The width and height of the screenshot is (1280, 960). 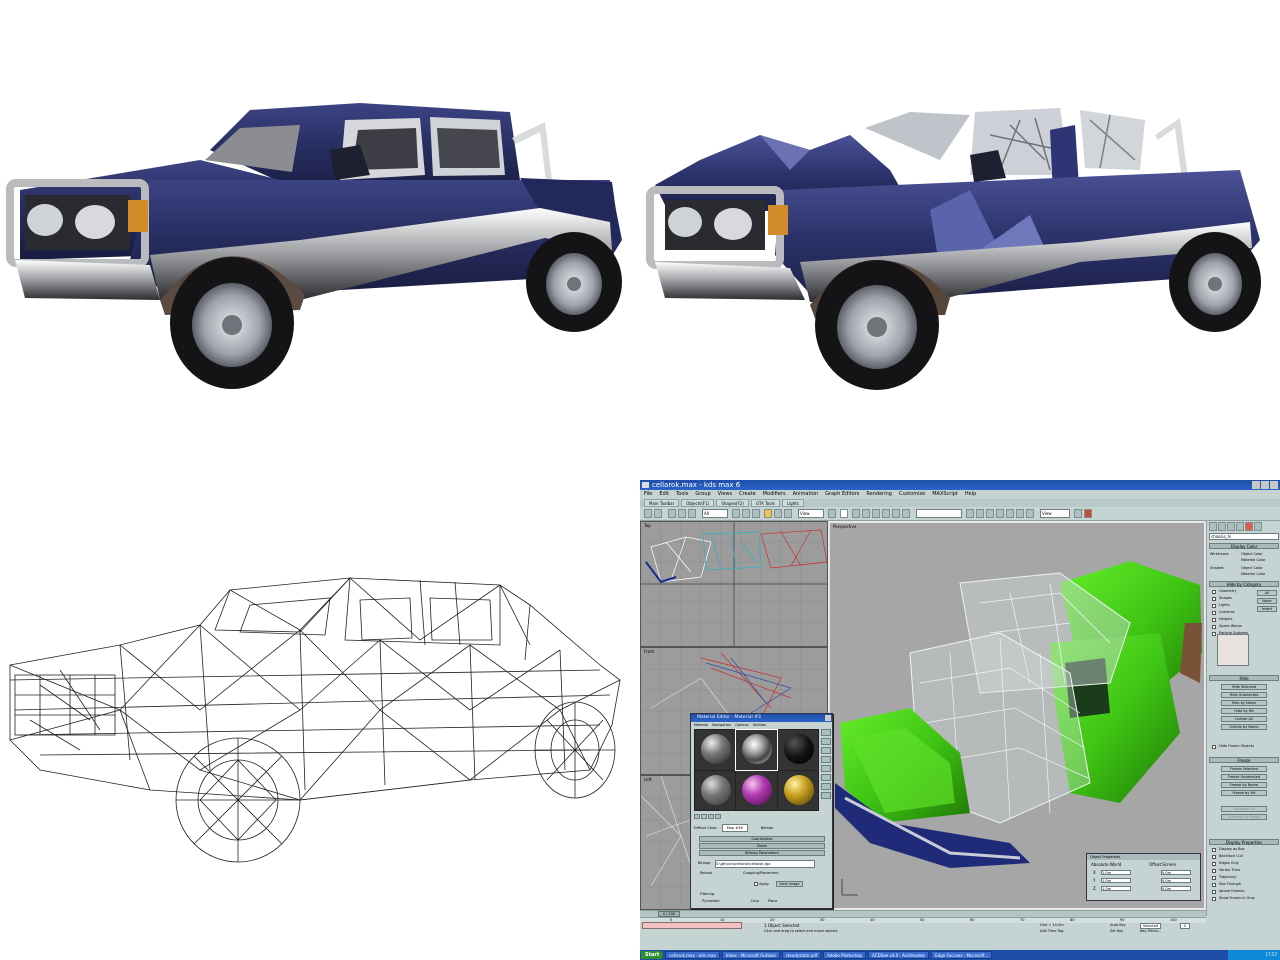 What do you see at coordinates (1244, 546) in the screenshot?
I see `display-color-rollout: Display Color` at bounding box center [1244, 546].